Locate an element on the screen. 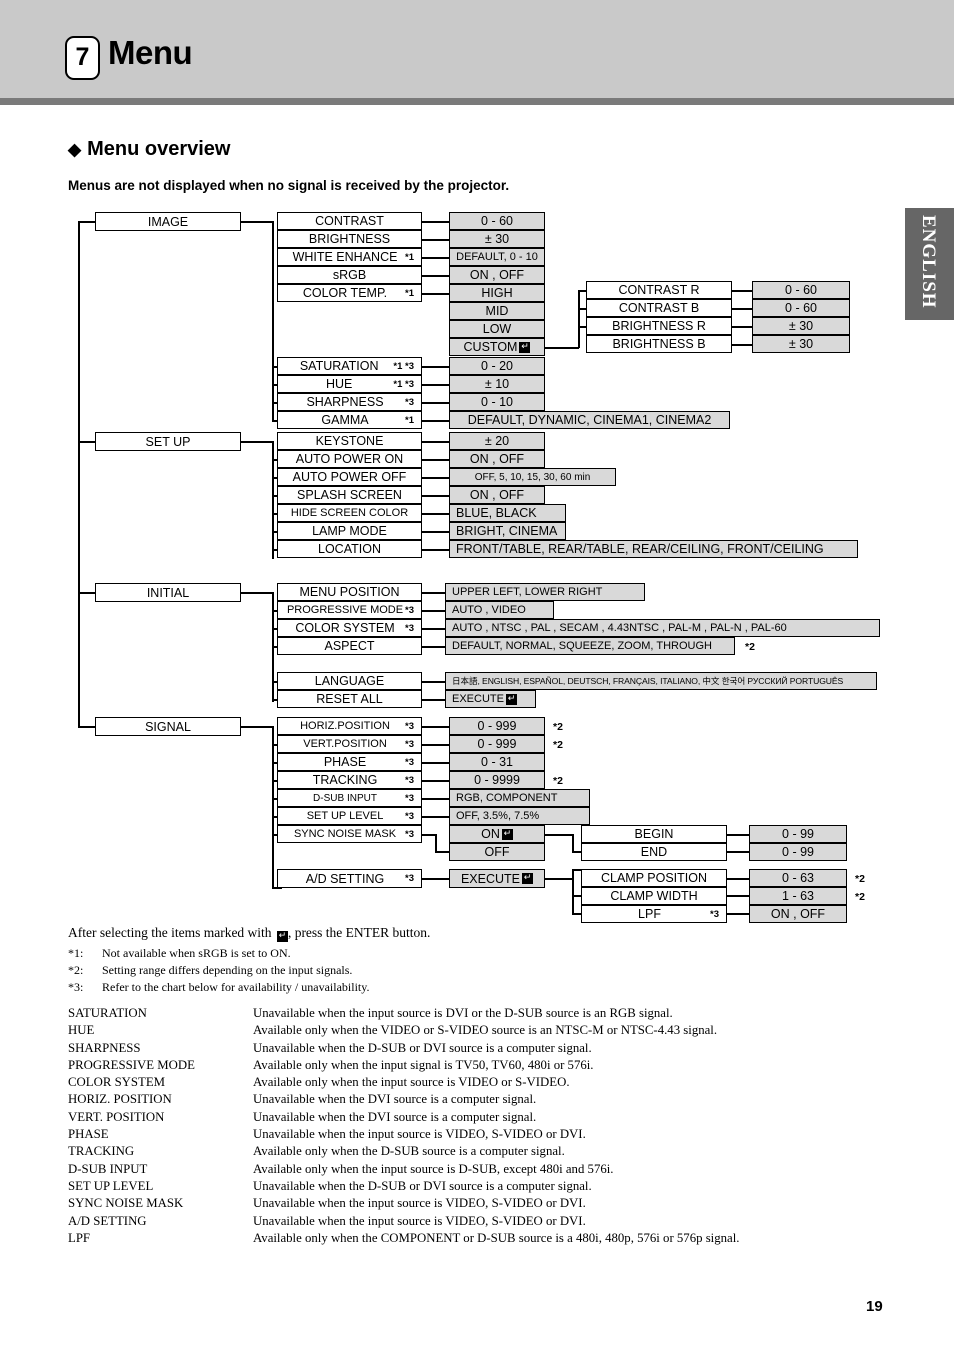  tree-value-saturation: 0 - 20 is located at coordinates (497, 366).